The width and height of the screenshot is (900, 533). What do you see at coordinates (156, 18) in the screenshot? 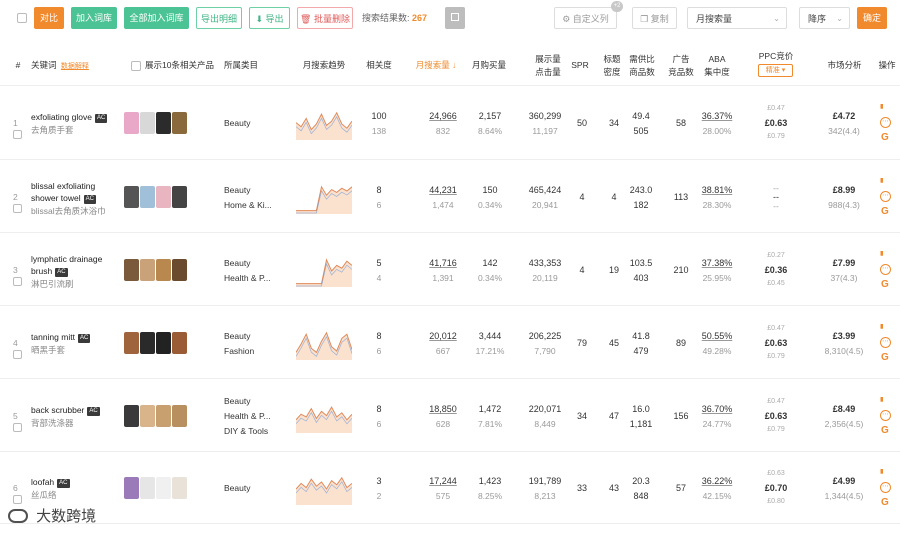
I see `add-all-to-list-button: 全部加入词库` at bounding box center [156, 18].